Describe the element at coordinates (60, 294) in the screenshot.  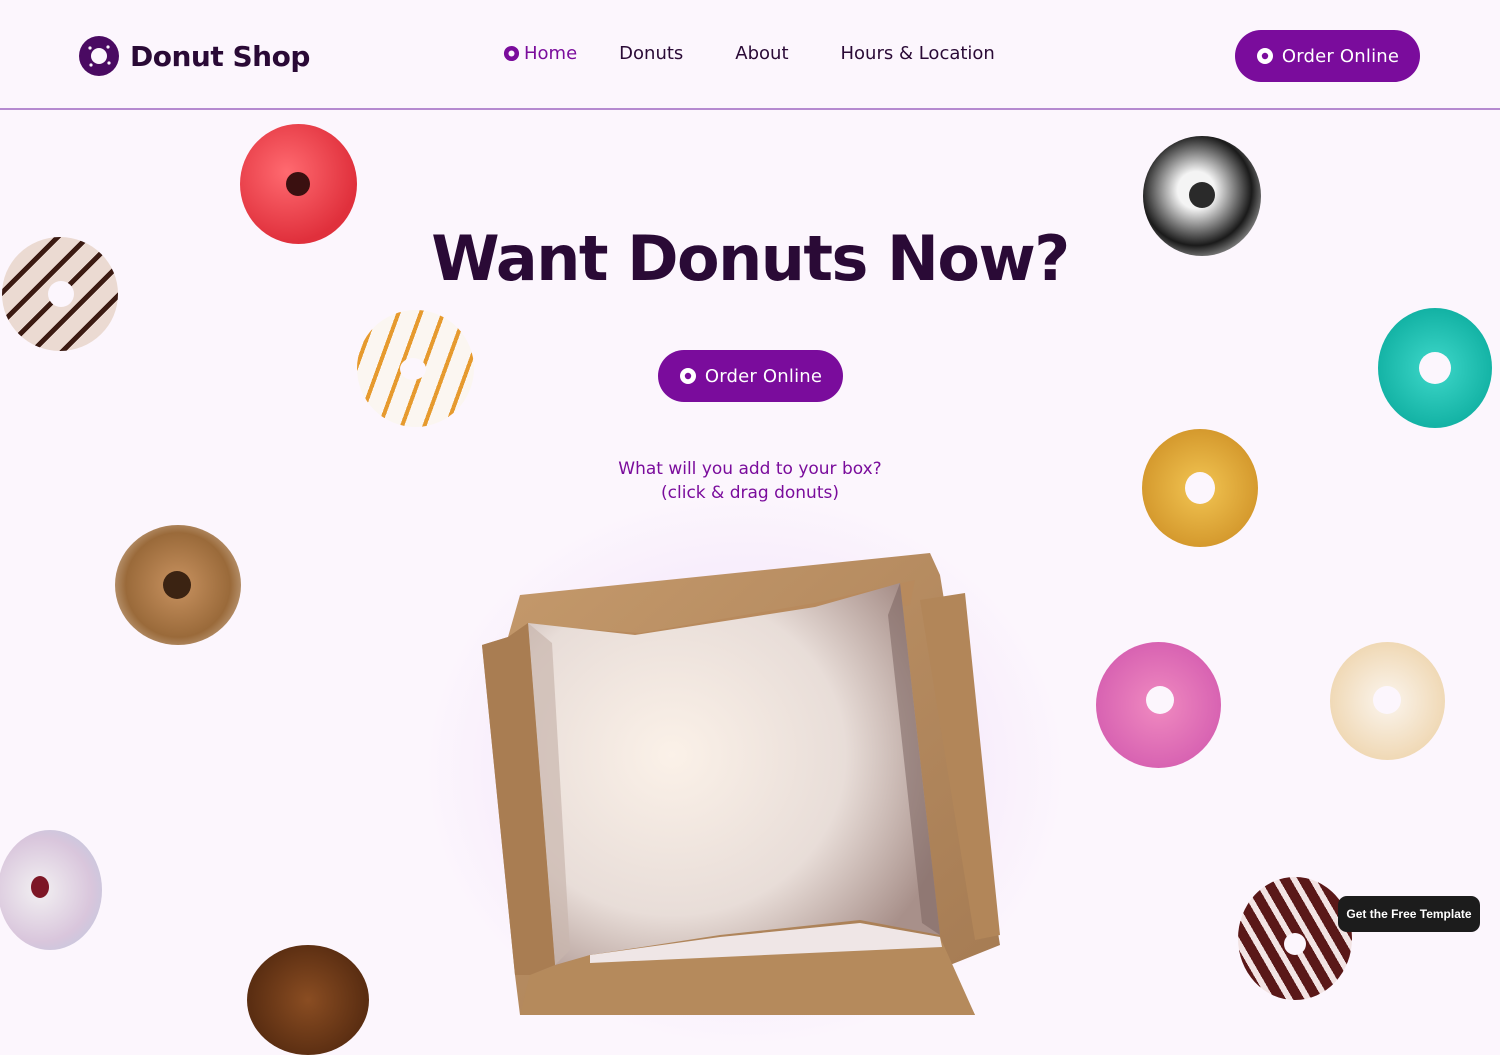
I see `chocolate-stripe-donut` at that location.